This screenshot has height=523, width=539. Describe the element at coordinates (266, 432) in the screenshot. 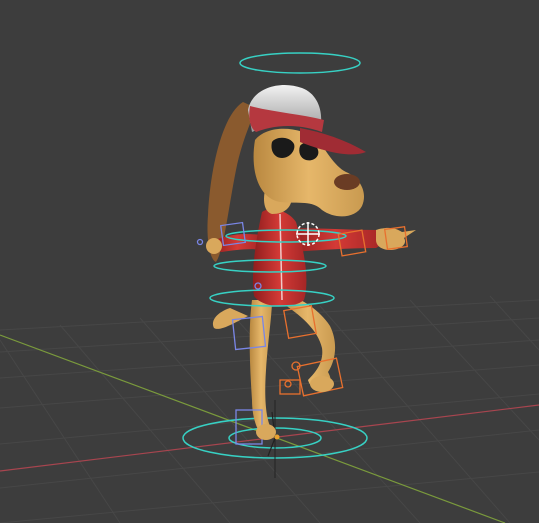

I see `standing-foot` at that location.